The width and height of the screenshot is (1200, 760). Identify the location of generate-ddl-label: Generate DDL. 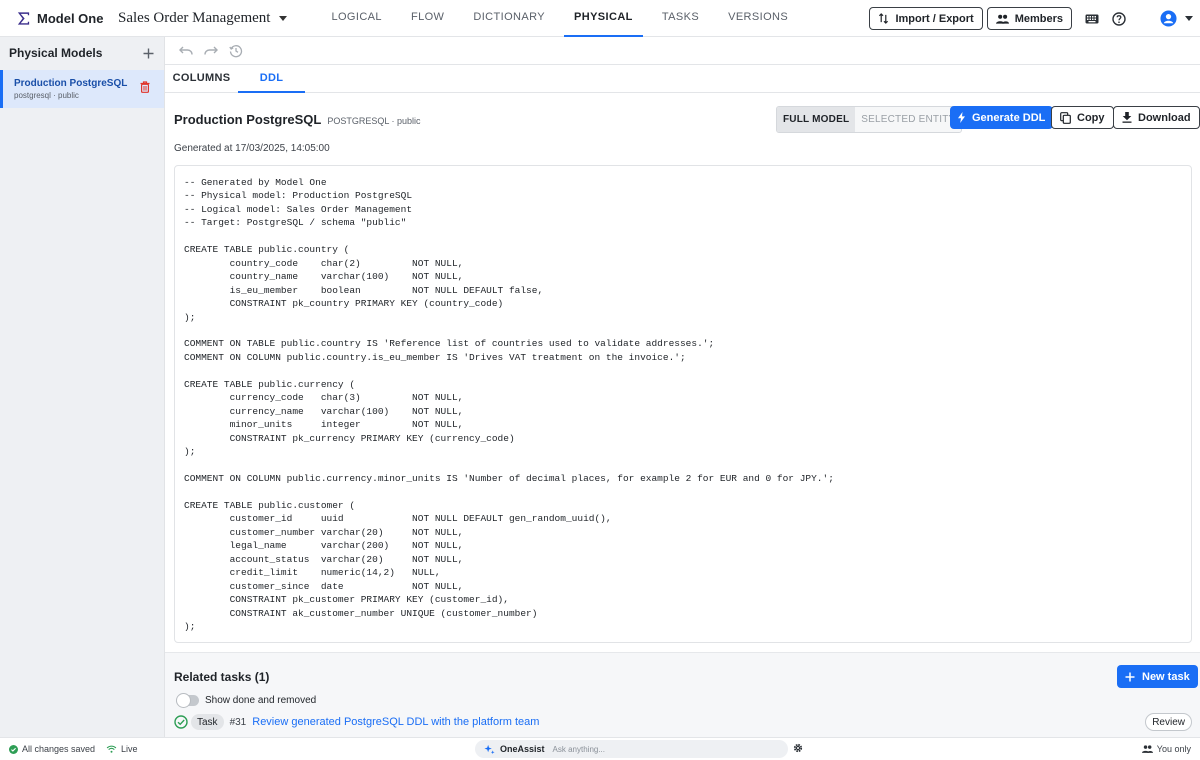
(1009, 117).